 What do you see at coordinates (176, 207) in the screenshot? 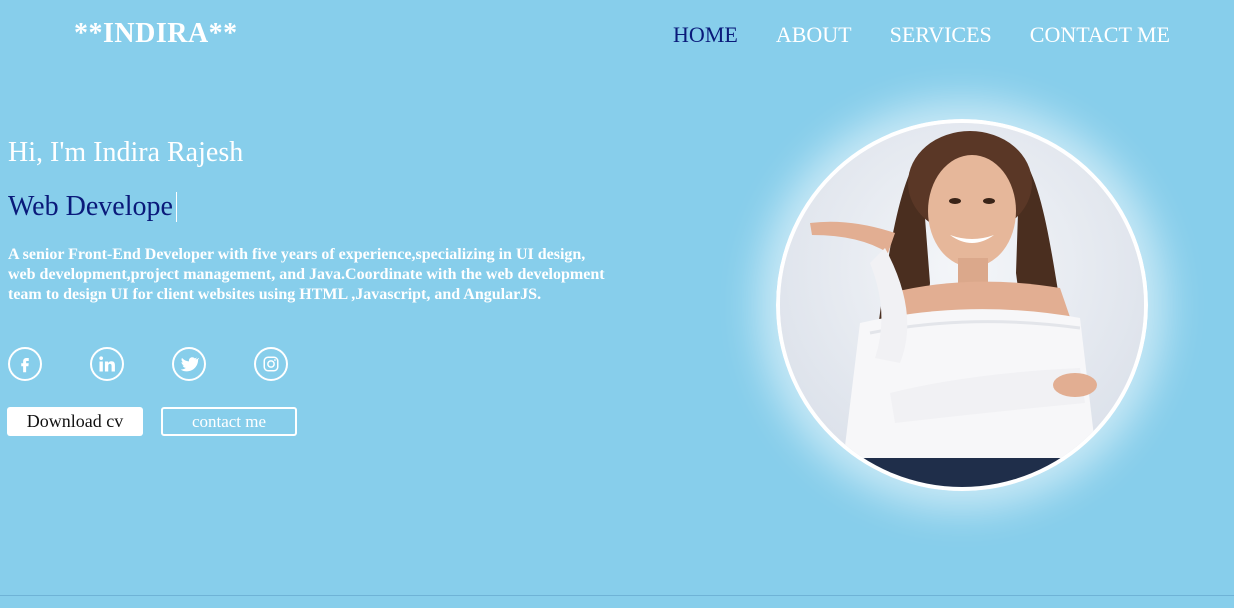
I see `typing-caret` at bounding box center [176, 207].